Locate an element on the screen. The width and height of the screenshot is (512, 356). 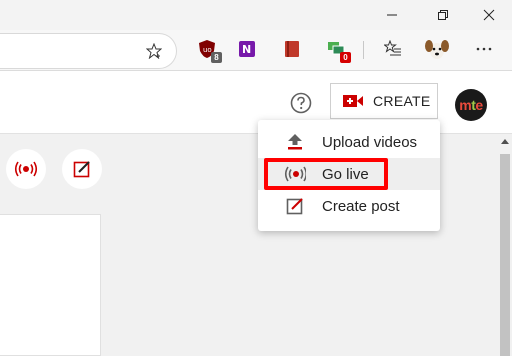
address-bar is located at coordinates (88, 51).